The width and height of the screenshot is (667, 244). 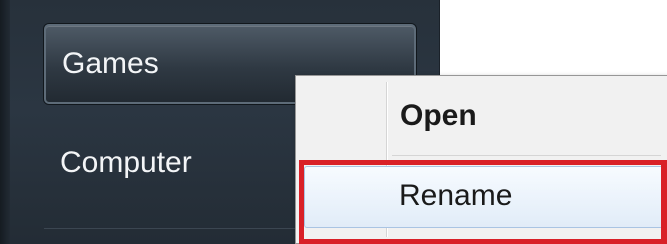 What do you see at coordinates (456, 195) in the screenshot?
I see `menu-item-label: Rename` at bounding box center [456, 195].